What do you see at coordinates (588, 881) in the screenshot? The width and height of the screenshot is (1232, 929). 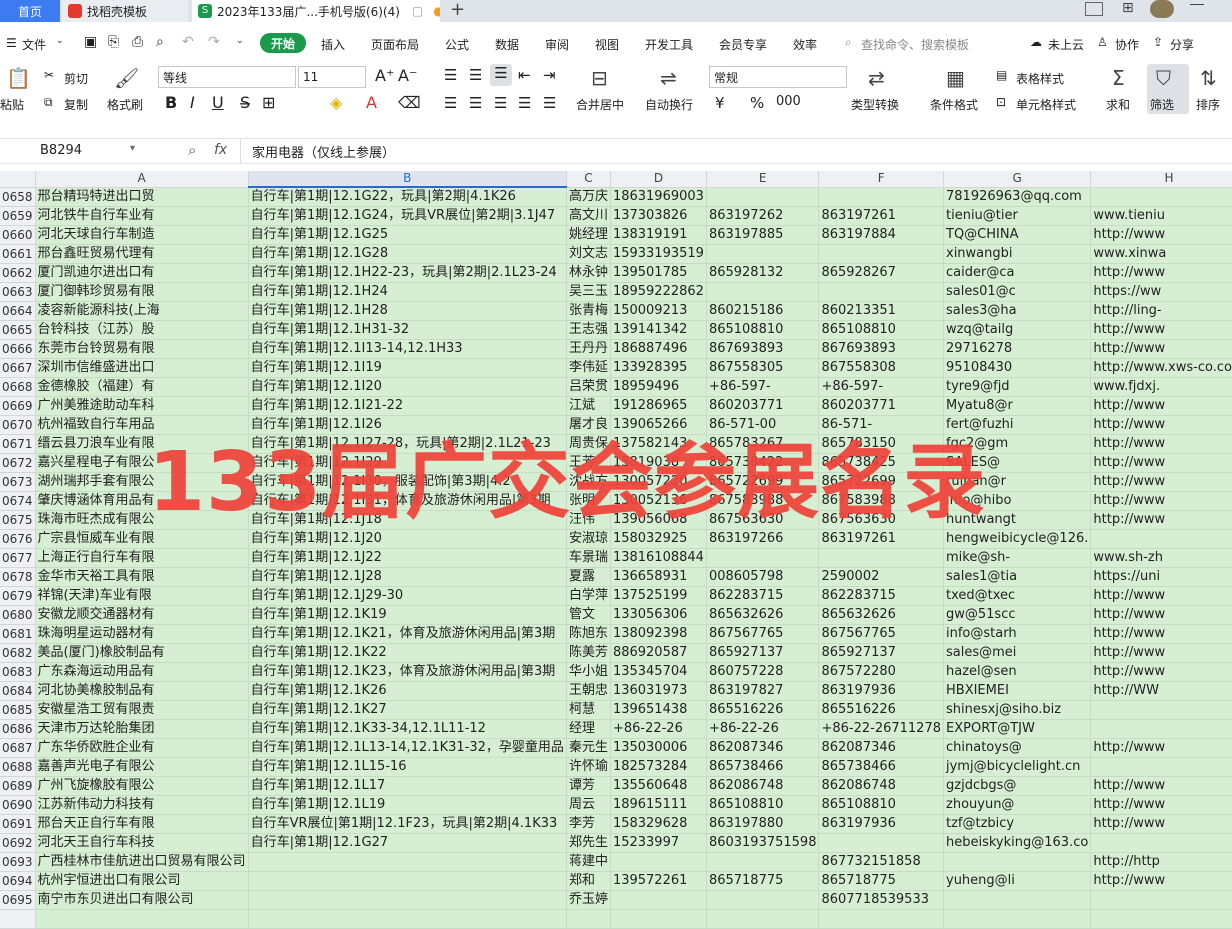 I see `cell: 郑和` at bounding box center [588, 881].